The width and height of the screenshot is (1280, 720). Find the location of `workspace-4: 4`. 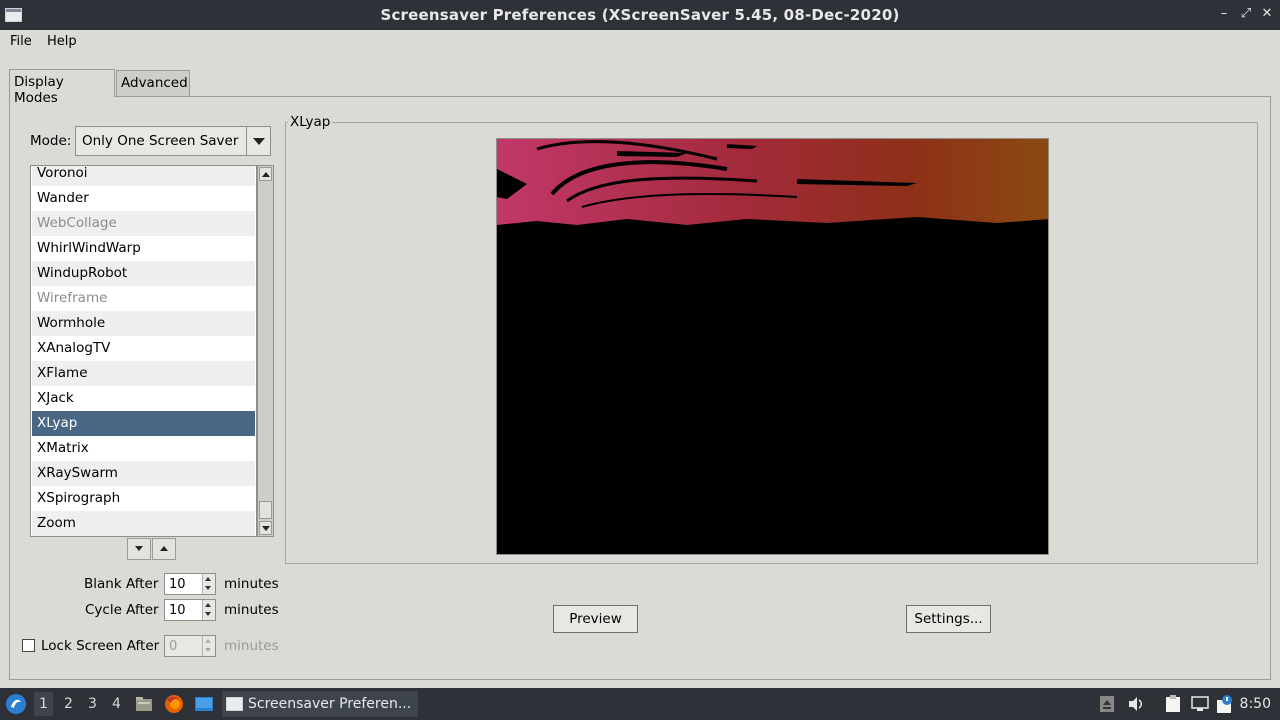

workspace-4: 4 is located at coordinates (116, 704).